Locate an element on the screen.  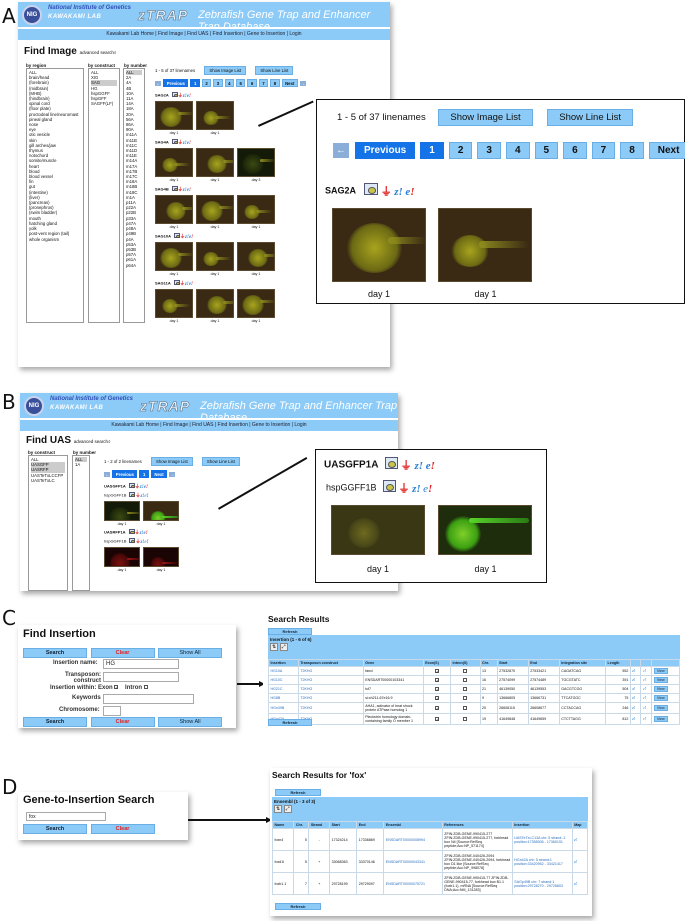
construct-listbox: ALL UASGFP UASRFP UASTeTxLCCFP UASTeTxLC is located at coordinates (48, 523).